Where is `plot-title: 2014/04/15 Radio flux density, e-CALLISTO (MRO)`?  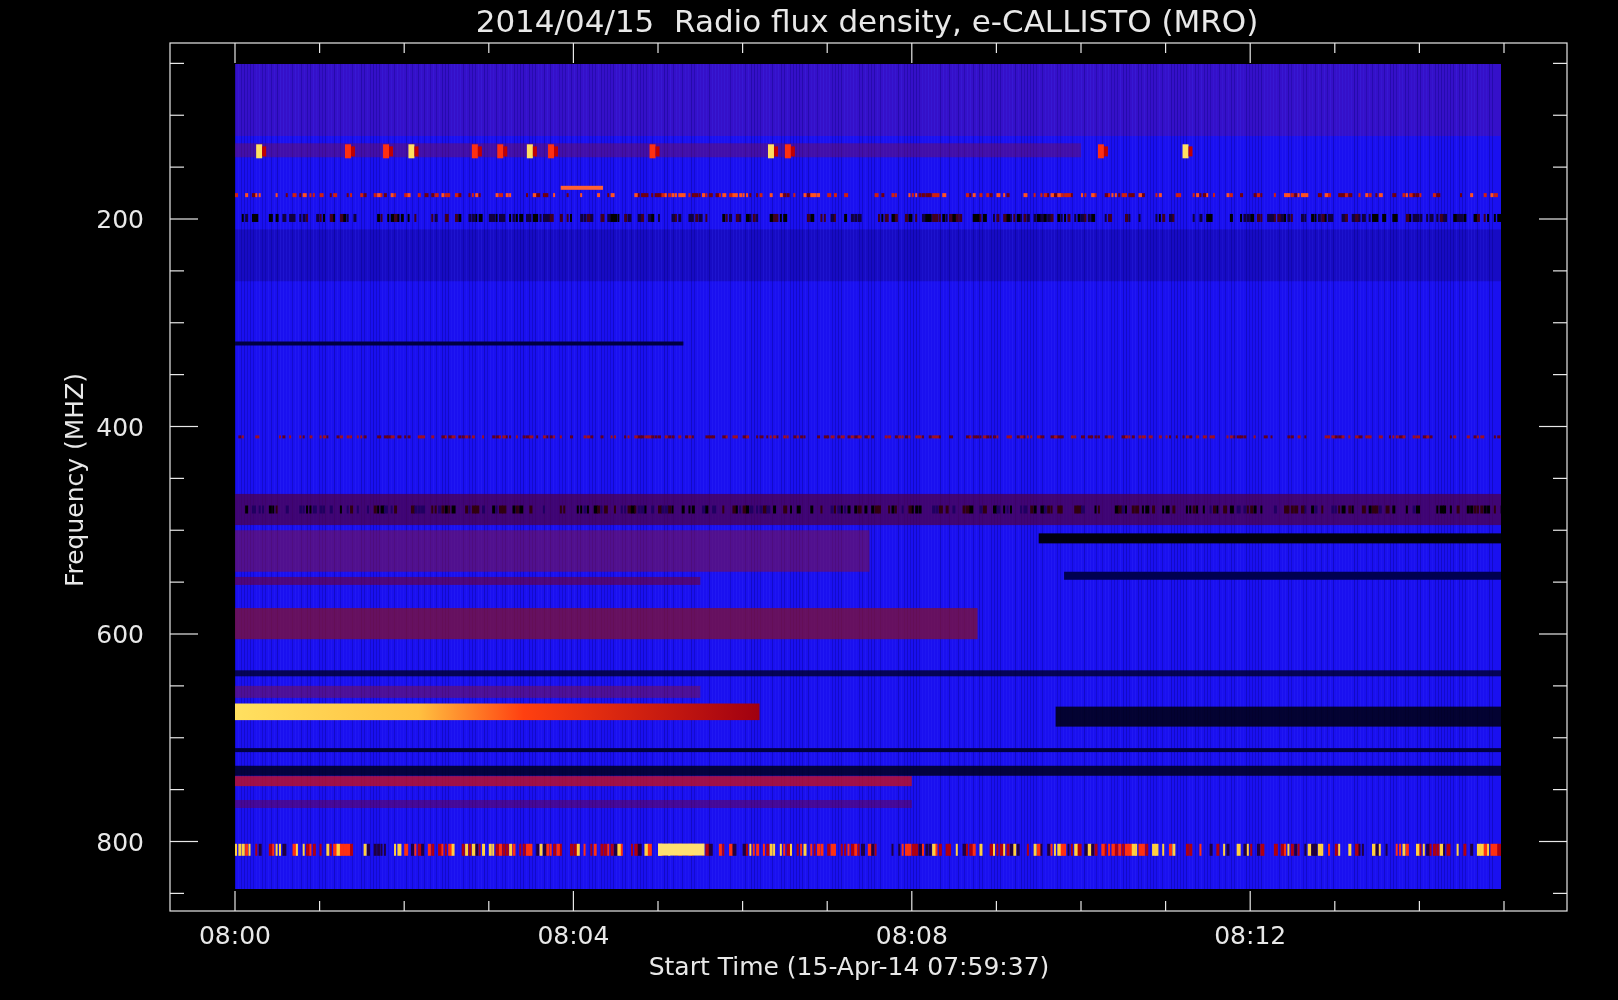
plot-title: 2014/04/15 Radio flux density, e-CALLISTO (MRO) is located at coordinates (867, 21).